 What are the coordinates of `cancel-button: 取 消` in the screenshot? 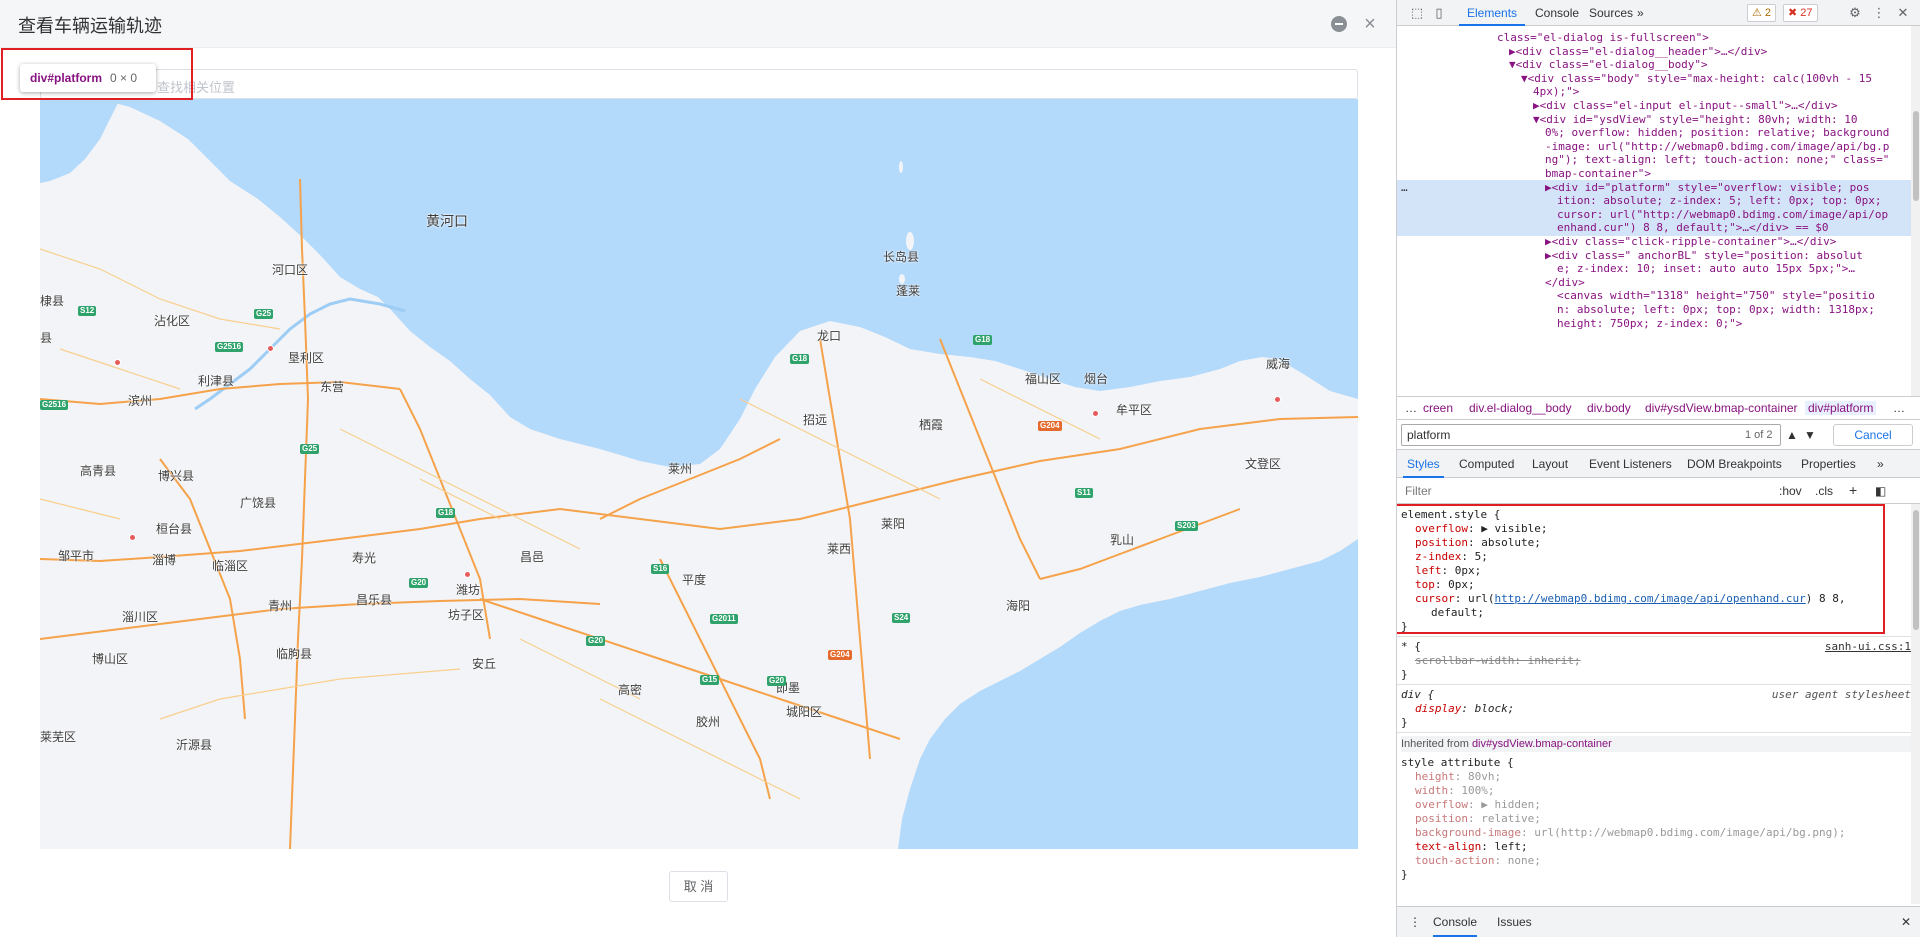 It's located at (698, 886).